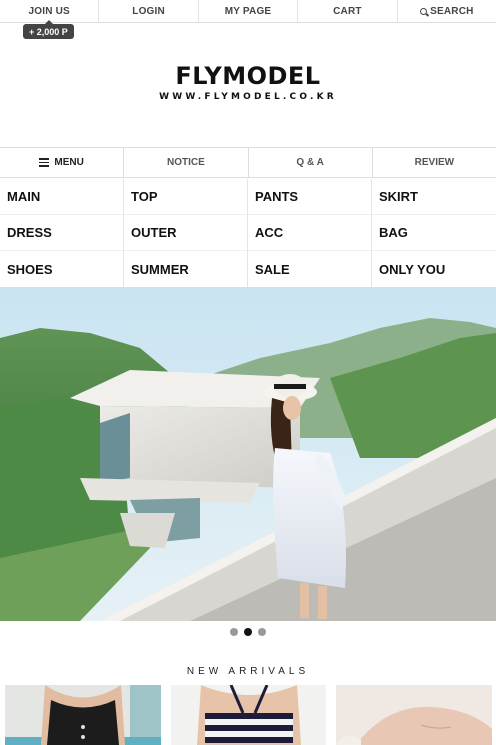 Image resolution: width=496 pixels, height=745 pixels. I want to click on cart-label: CART, so click(347, 11).